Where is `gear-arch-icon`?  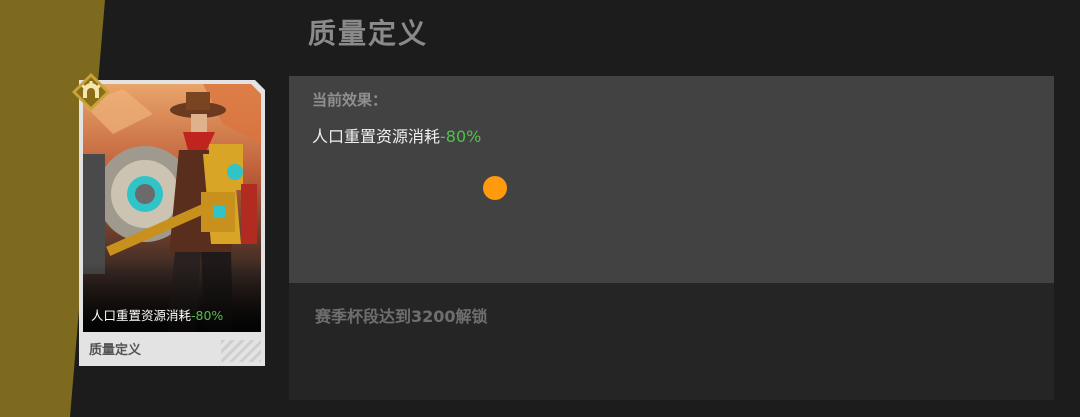 gear-arch-icon is located at coordinates (91, 92).